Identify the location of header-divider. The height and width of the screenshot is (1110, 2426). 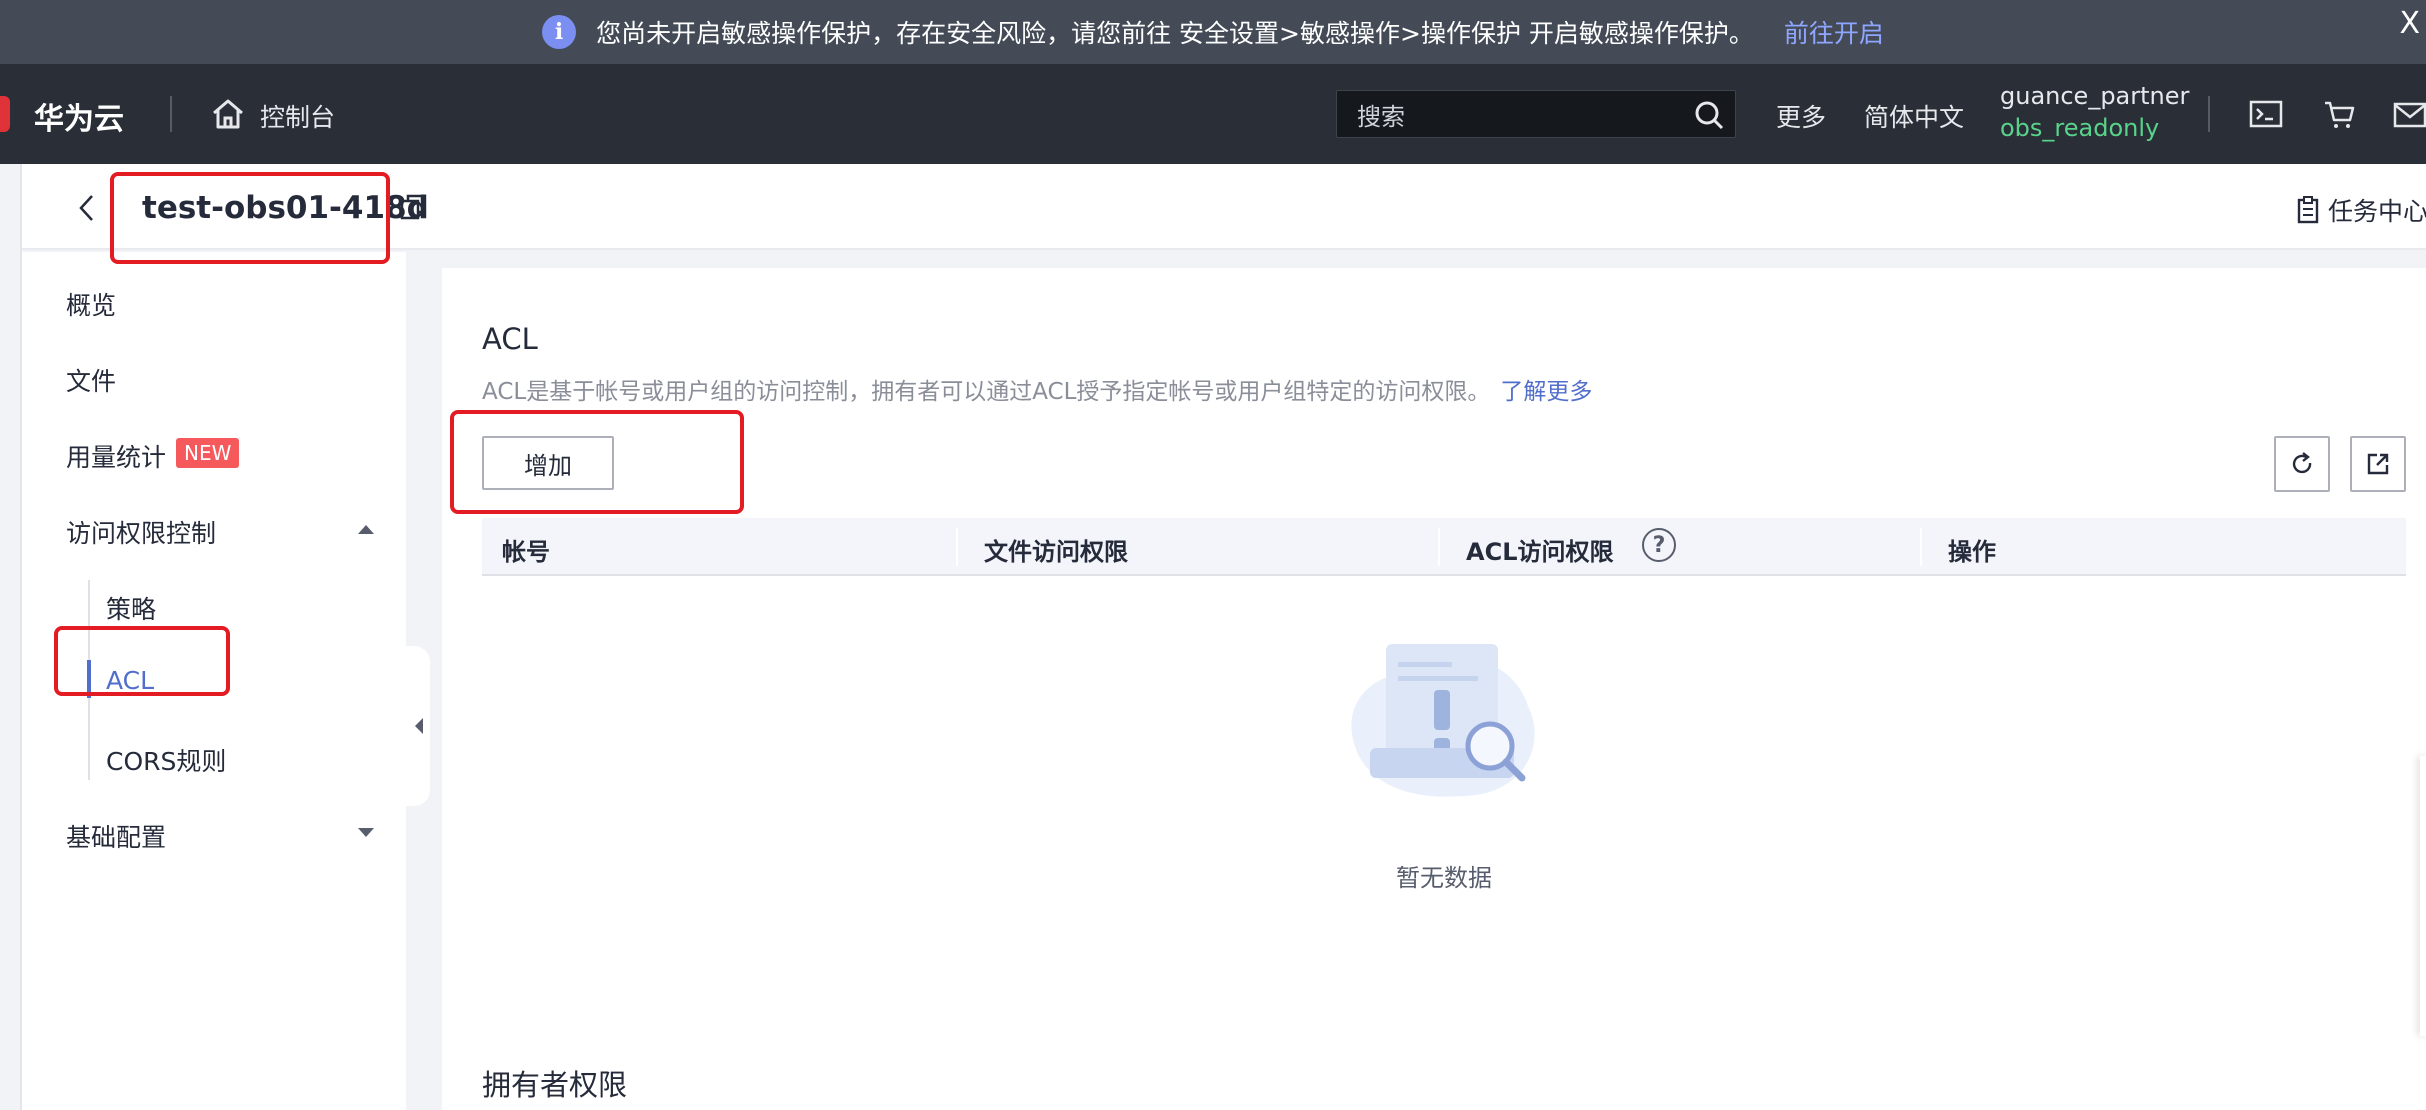
(171, 114).